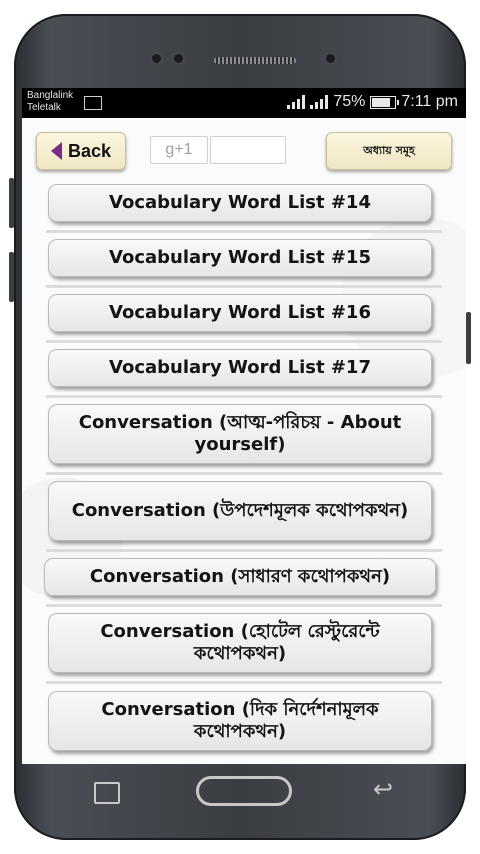 Image resolution: width=480 pixels, height=854 pixels. I want to click on volume-down-button, so click(11, 277).